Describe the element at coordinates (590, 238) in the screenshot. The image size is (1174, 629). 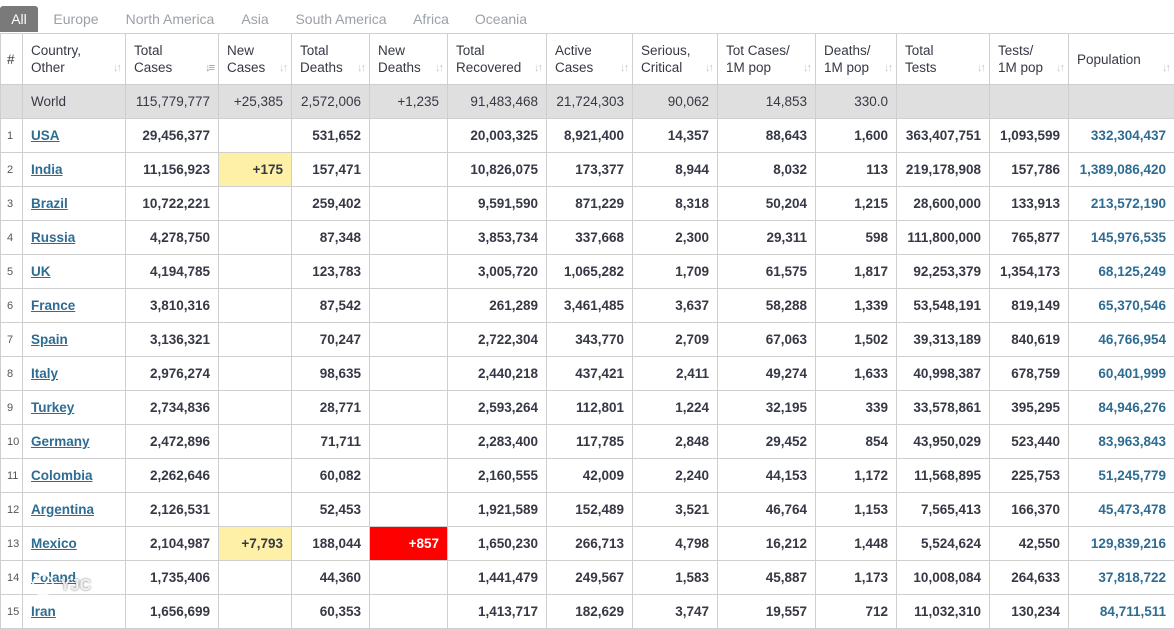
I see `cell-active-cases: 337,668` at that location.